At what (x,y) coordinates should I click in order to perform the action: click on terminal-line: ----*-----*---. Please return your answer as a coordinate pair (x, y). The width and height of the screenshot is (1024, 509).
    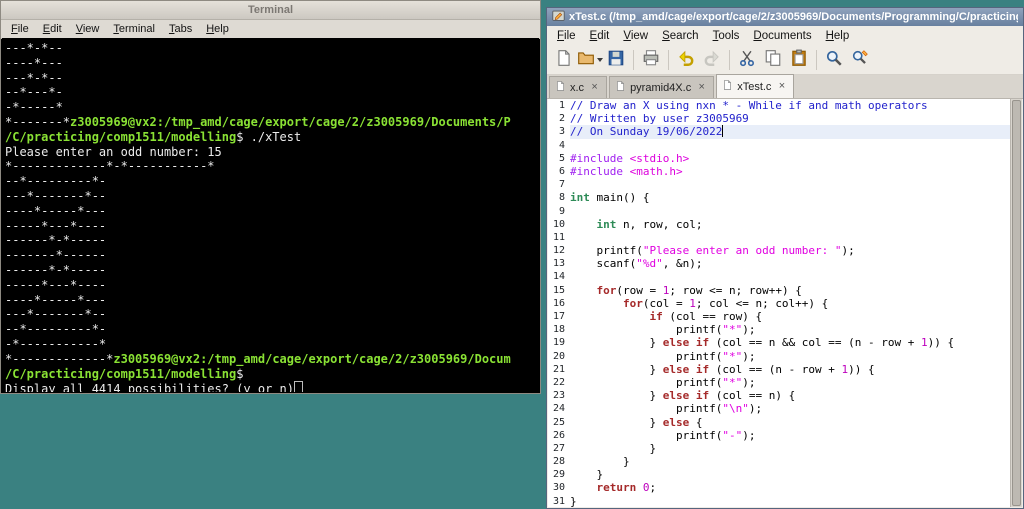
    Looking at the image, I should click on (272, 300).